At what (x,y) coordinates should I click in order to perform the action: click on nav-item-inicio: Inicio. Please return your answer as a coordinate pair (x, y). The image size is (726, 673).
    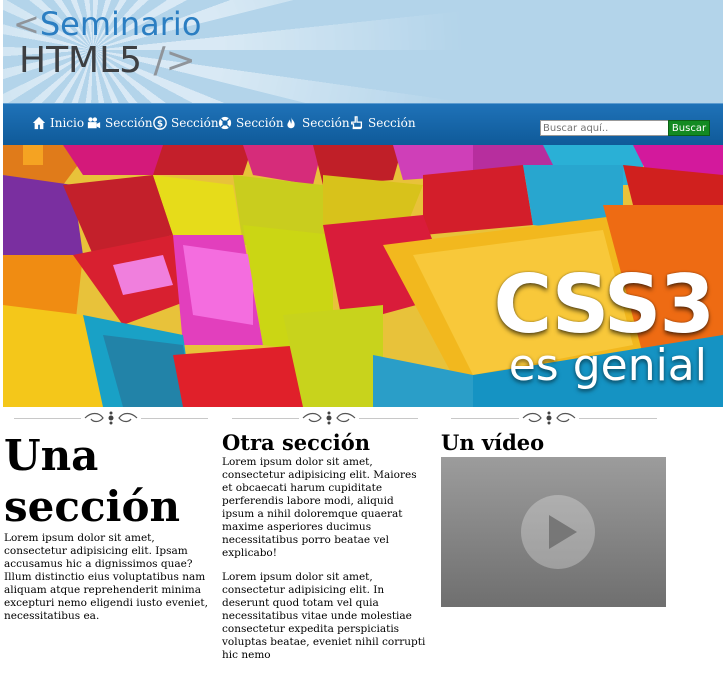
    Looking at the image, I should click on (58, 123).